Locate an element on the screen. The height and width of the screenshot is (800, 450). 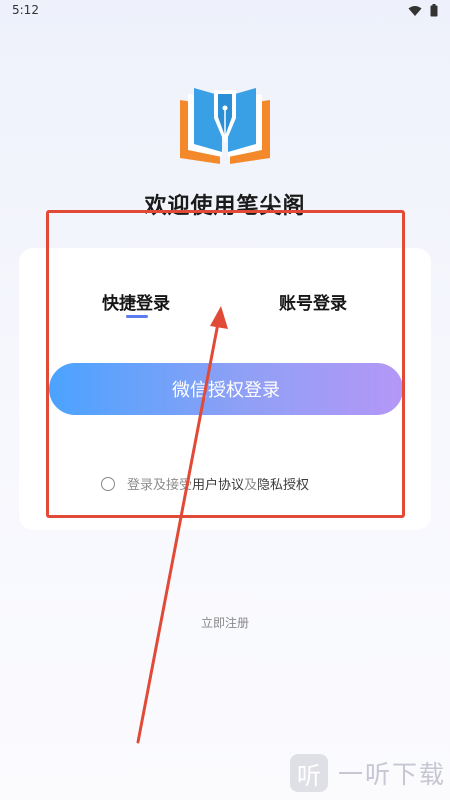
app-logo-icon is located at coordinates (225, 126).